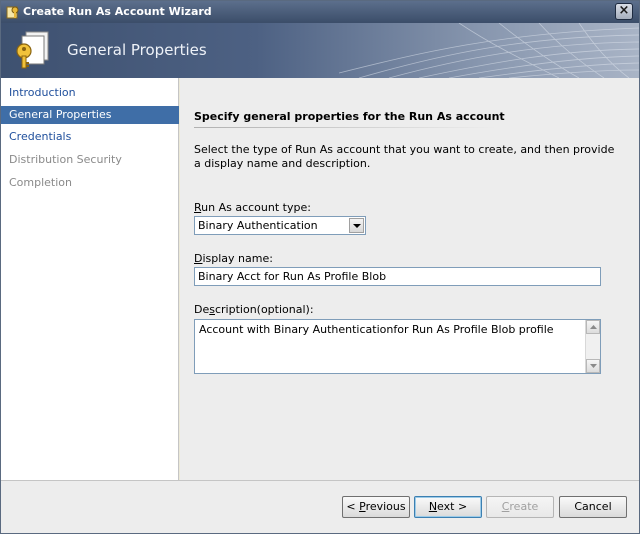 This screenshot has width=640, height=534. I want to click on account-type-dropdown: Binary Authentication, so click(280, 225).